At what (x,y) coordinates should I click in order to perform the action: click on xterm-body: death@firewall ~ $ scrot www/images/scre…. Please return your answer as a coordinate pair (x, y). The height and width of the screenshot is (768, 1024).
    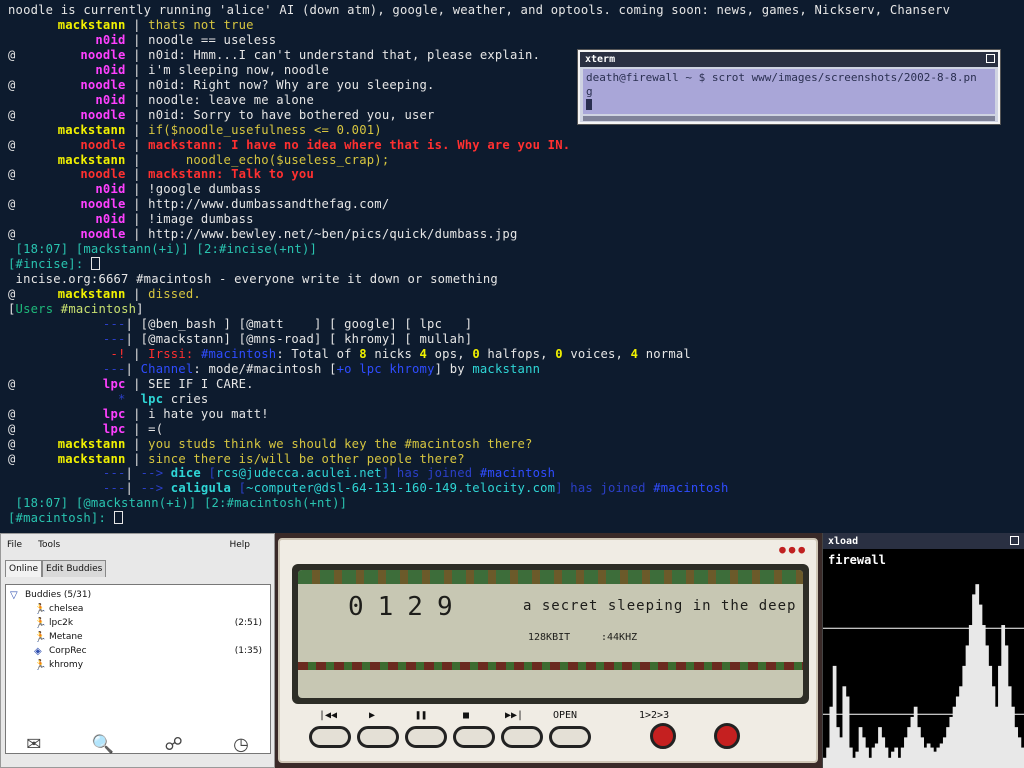
    Looking at the image, I should click on (789, 91).